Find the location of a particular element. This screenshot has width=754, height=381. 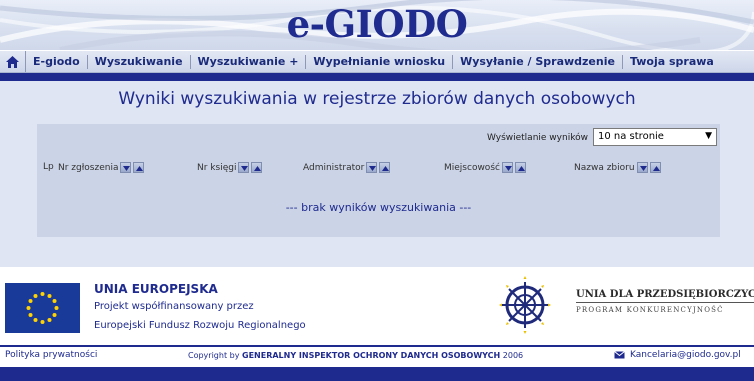

no-results-message: --- brak wyników wyszukiwania --- is located at coordinates (378, 207).